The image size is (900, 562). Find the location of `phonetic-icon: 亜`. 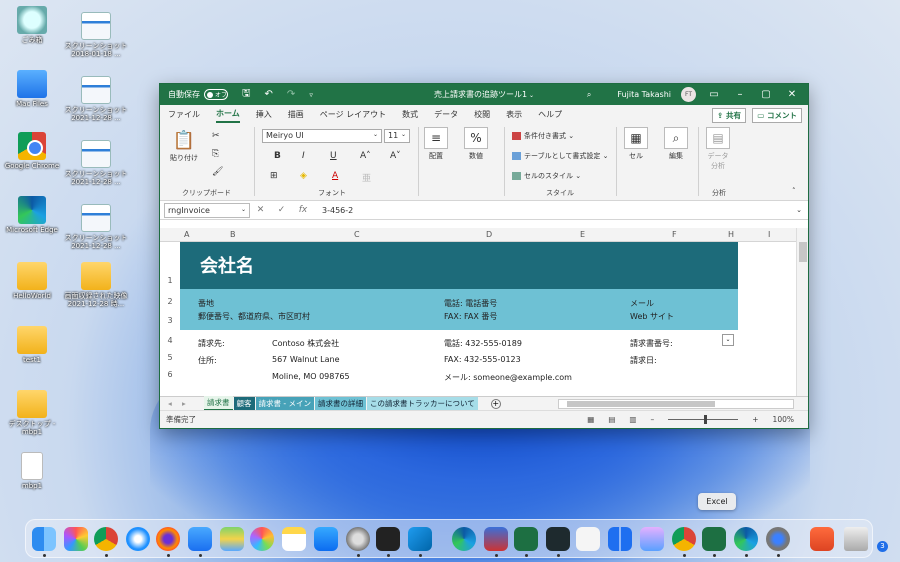

phonetic-icon: 亜 is located at coordinates (366, 177).